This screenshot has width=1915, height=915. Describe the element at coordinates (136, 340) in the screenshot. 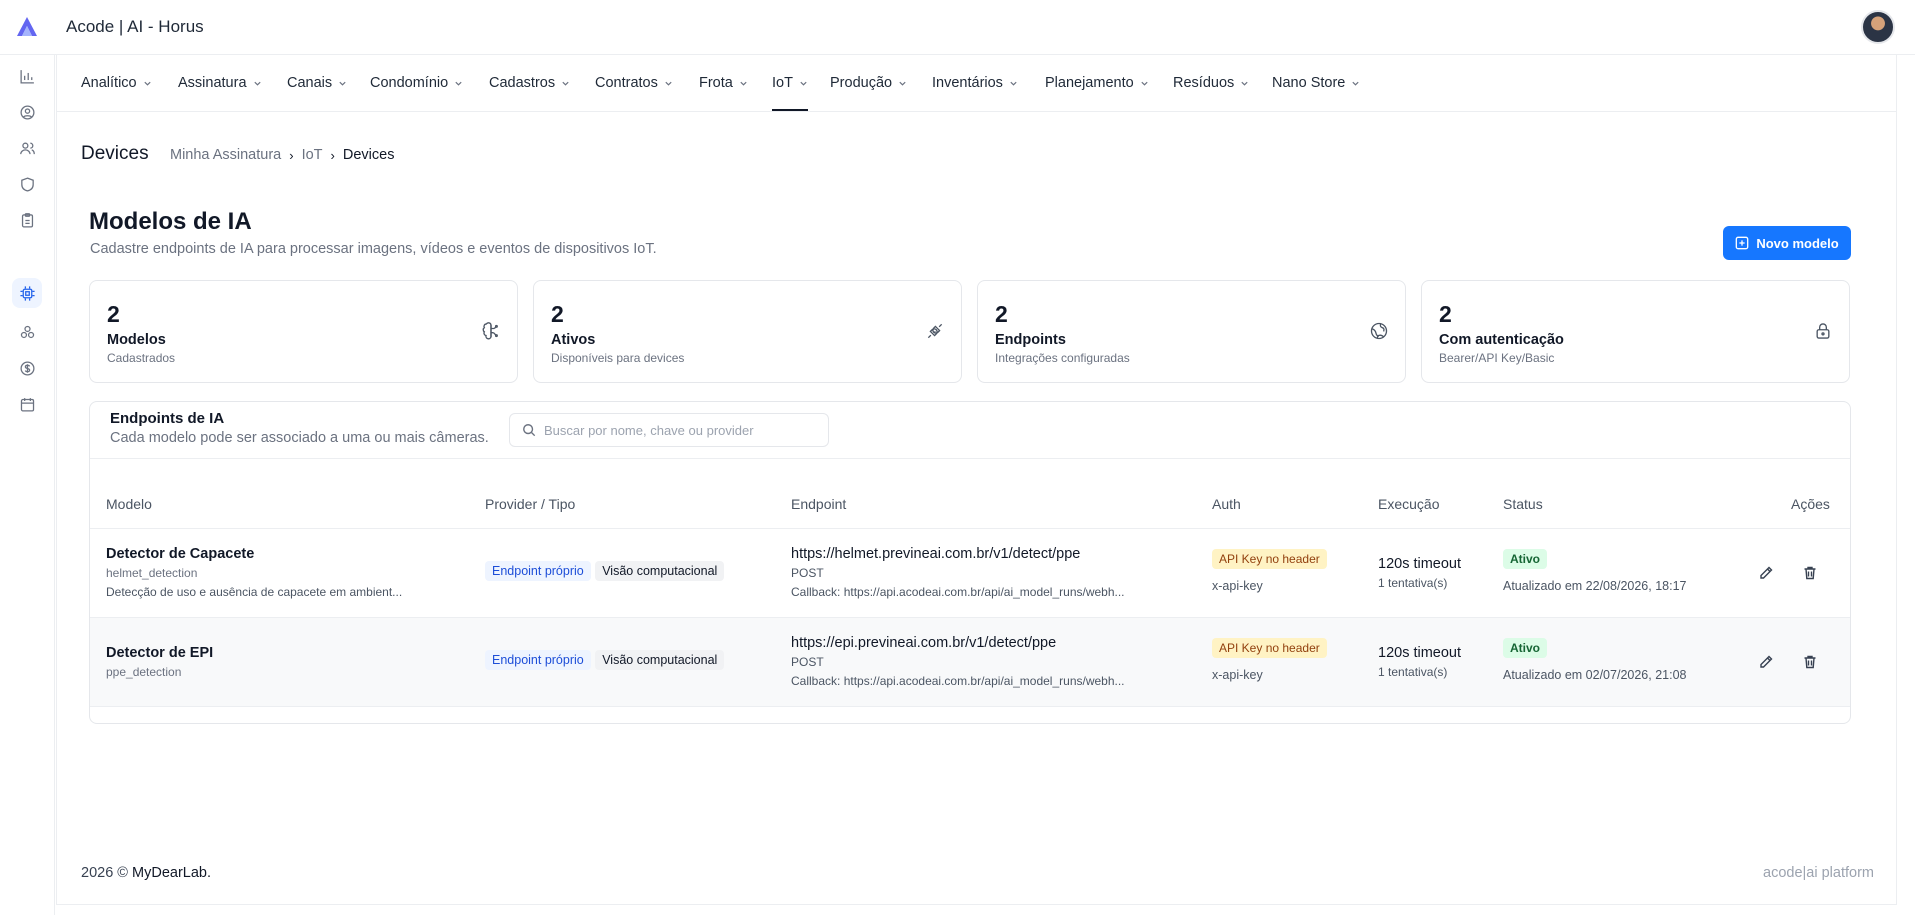

I see `stat-label: Modelos` at that location.